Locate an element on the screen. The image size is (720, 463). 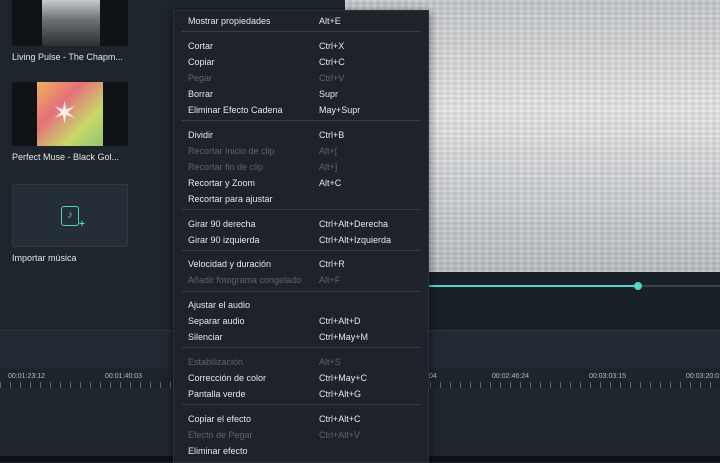
menu-item-shortcut: Ctrl+C is located at coordinates (332, 61).